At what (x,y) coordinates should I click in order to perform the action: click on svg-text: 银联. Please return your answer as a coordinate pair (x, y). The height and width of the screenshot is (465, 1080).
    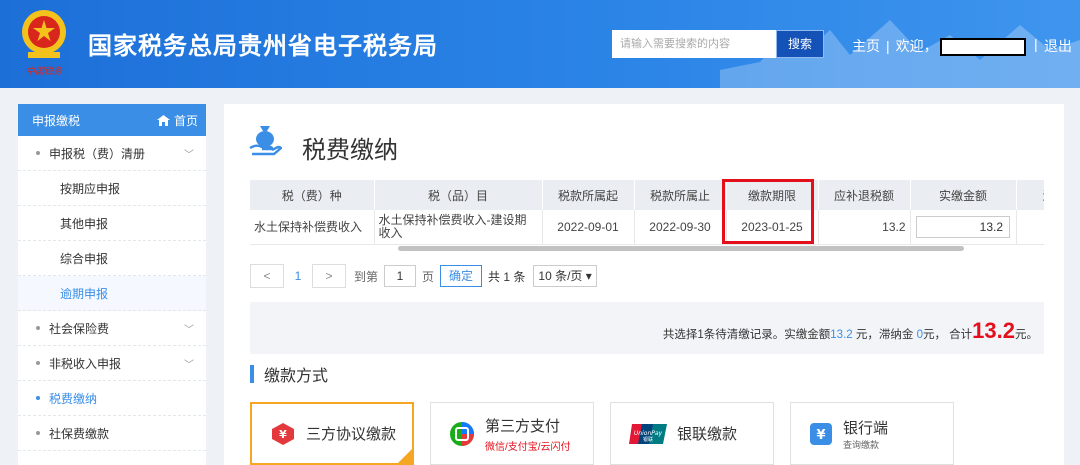
    Looking at the image, I should click on (648, 439).